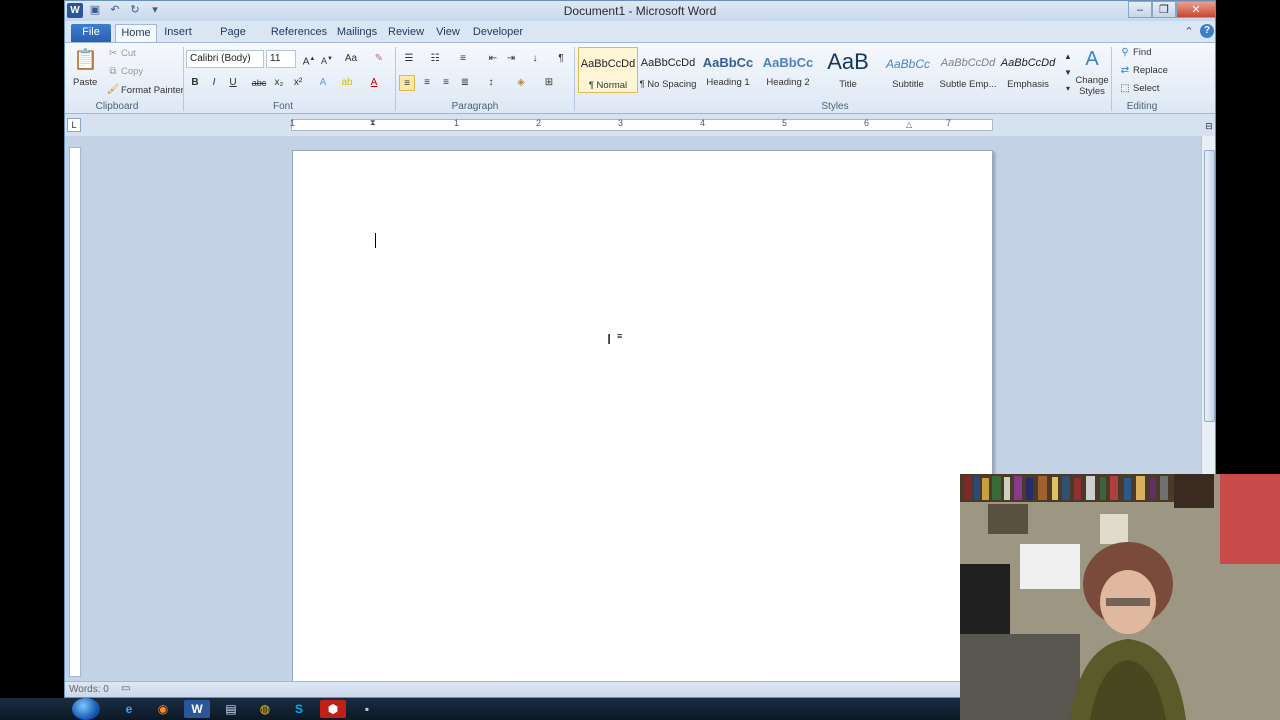 Image resolution: width=1280 pixels, height=720 pixels. I want to click on align-left-icon: ≡, so click(407, 83).